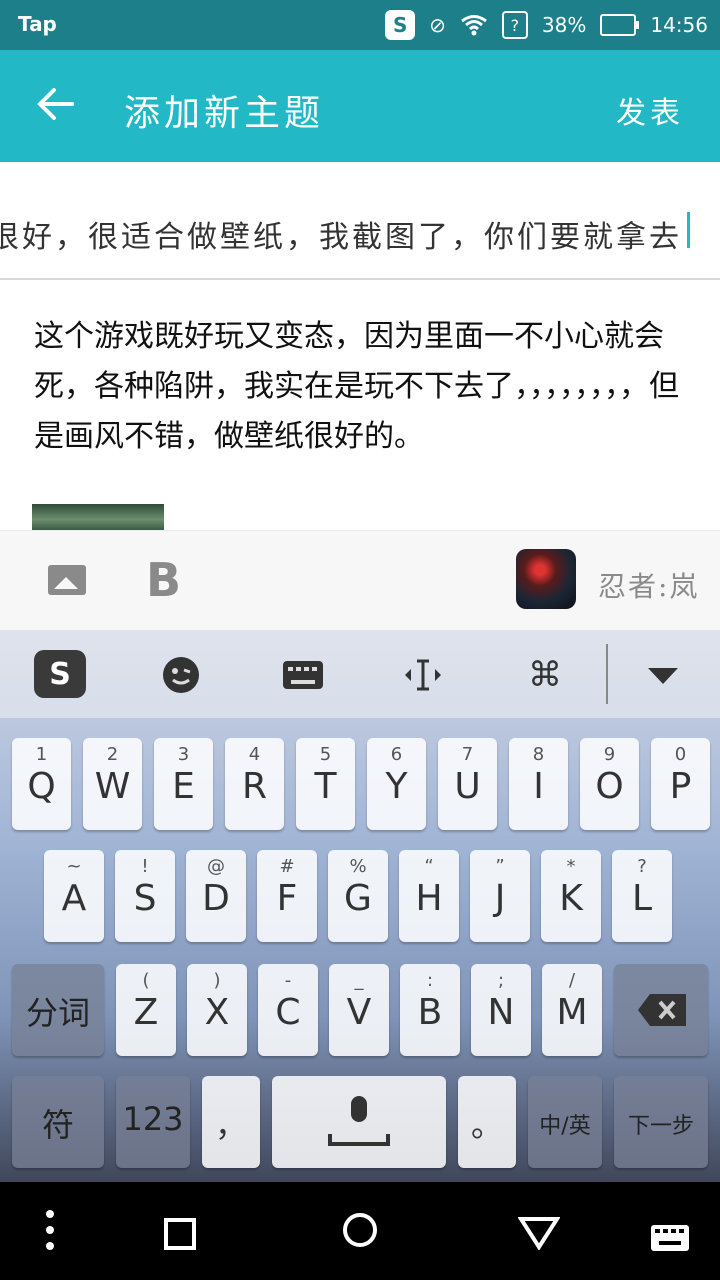 The width and height of the screenshot is (720, 1280). Describe the element at coordinates (400, 25) in the screenshot. I see `sogou-input-icon: S` at that location.